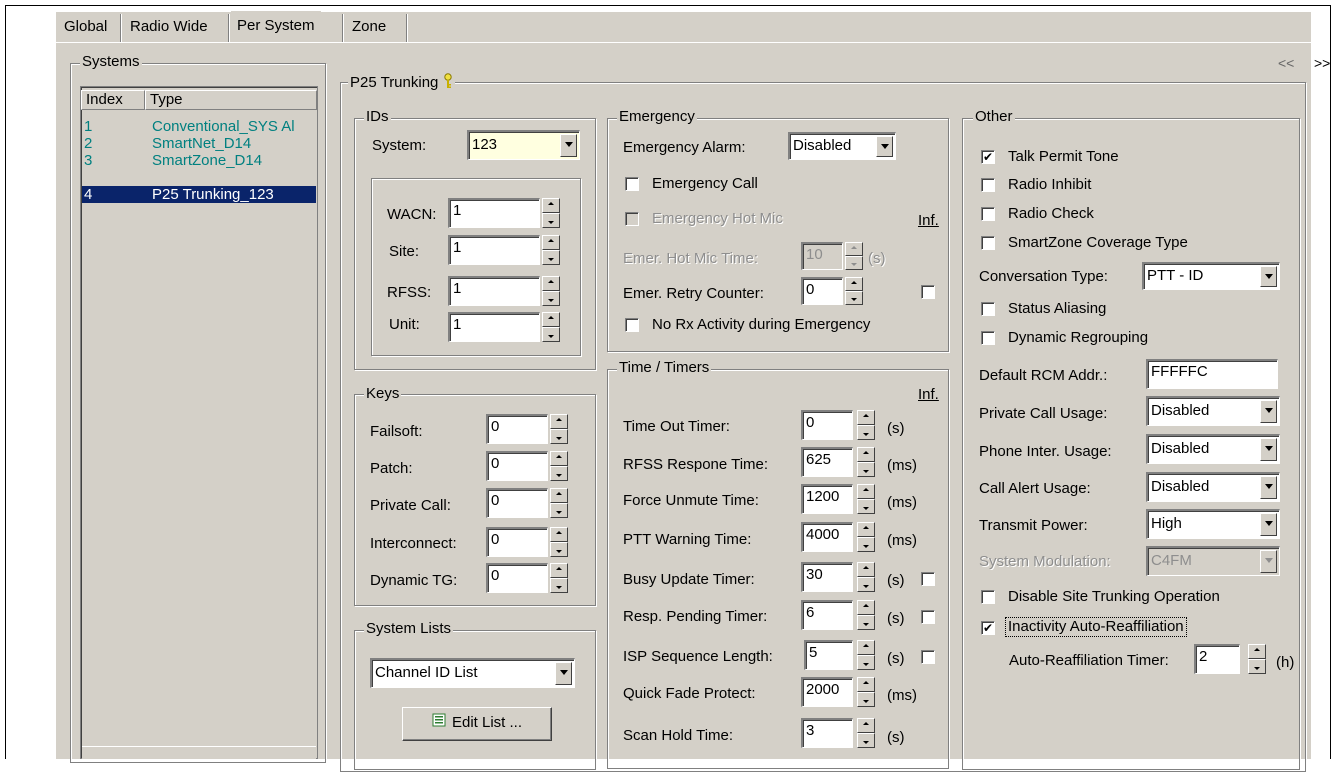  What do you see at coordinates (866, 425) in the screenshot?
I see `time-out-timer-spinner` at bounding box center [866, 425].